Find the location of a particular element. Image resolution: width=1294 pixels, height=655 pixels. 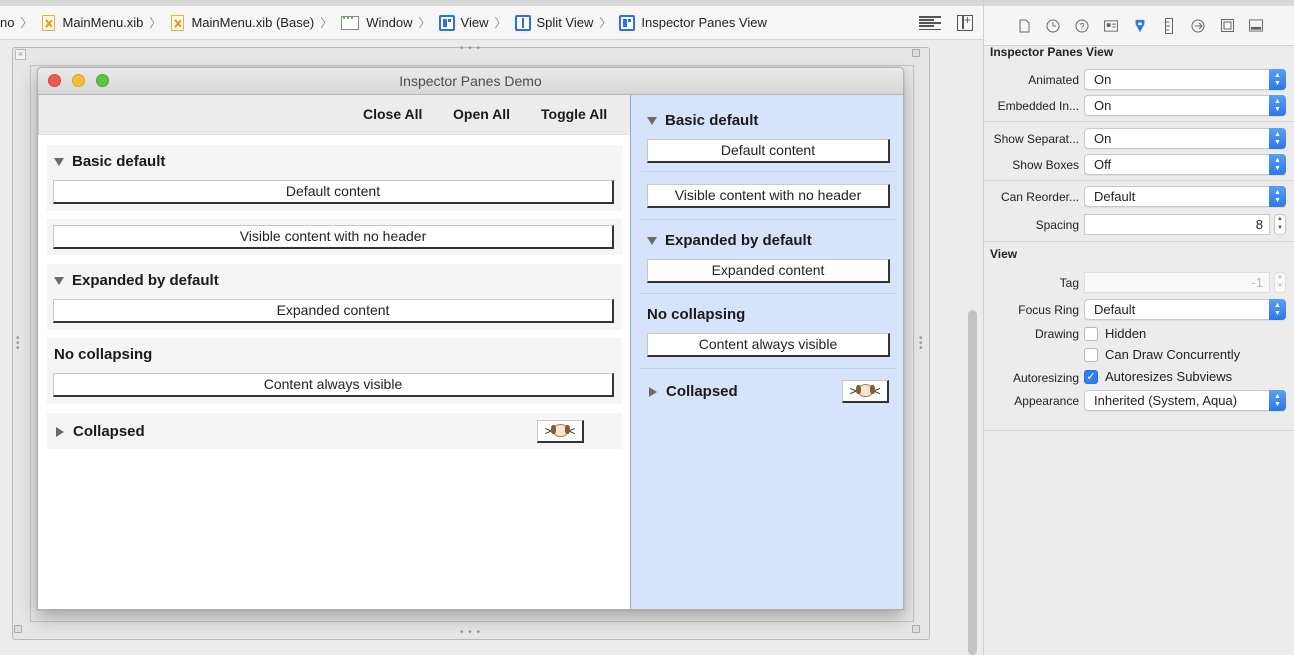

split-view-icon is located at coordinates (522, 22).